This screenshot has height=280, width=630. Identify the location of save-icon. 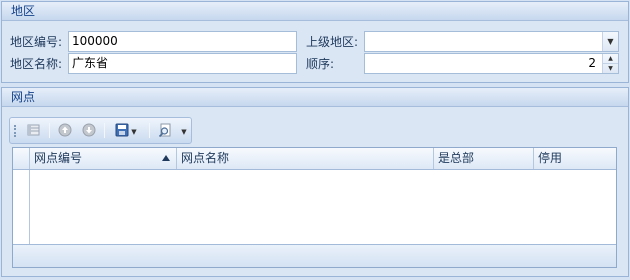
(122, 130).